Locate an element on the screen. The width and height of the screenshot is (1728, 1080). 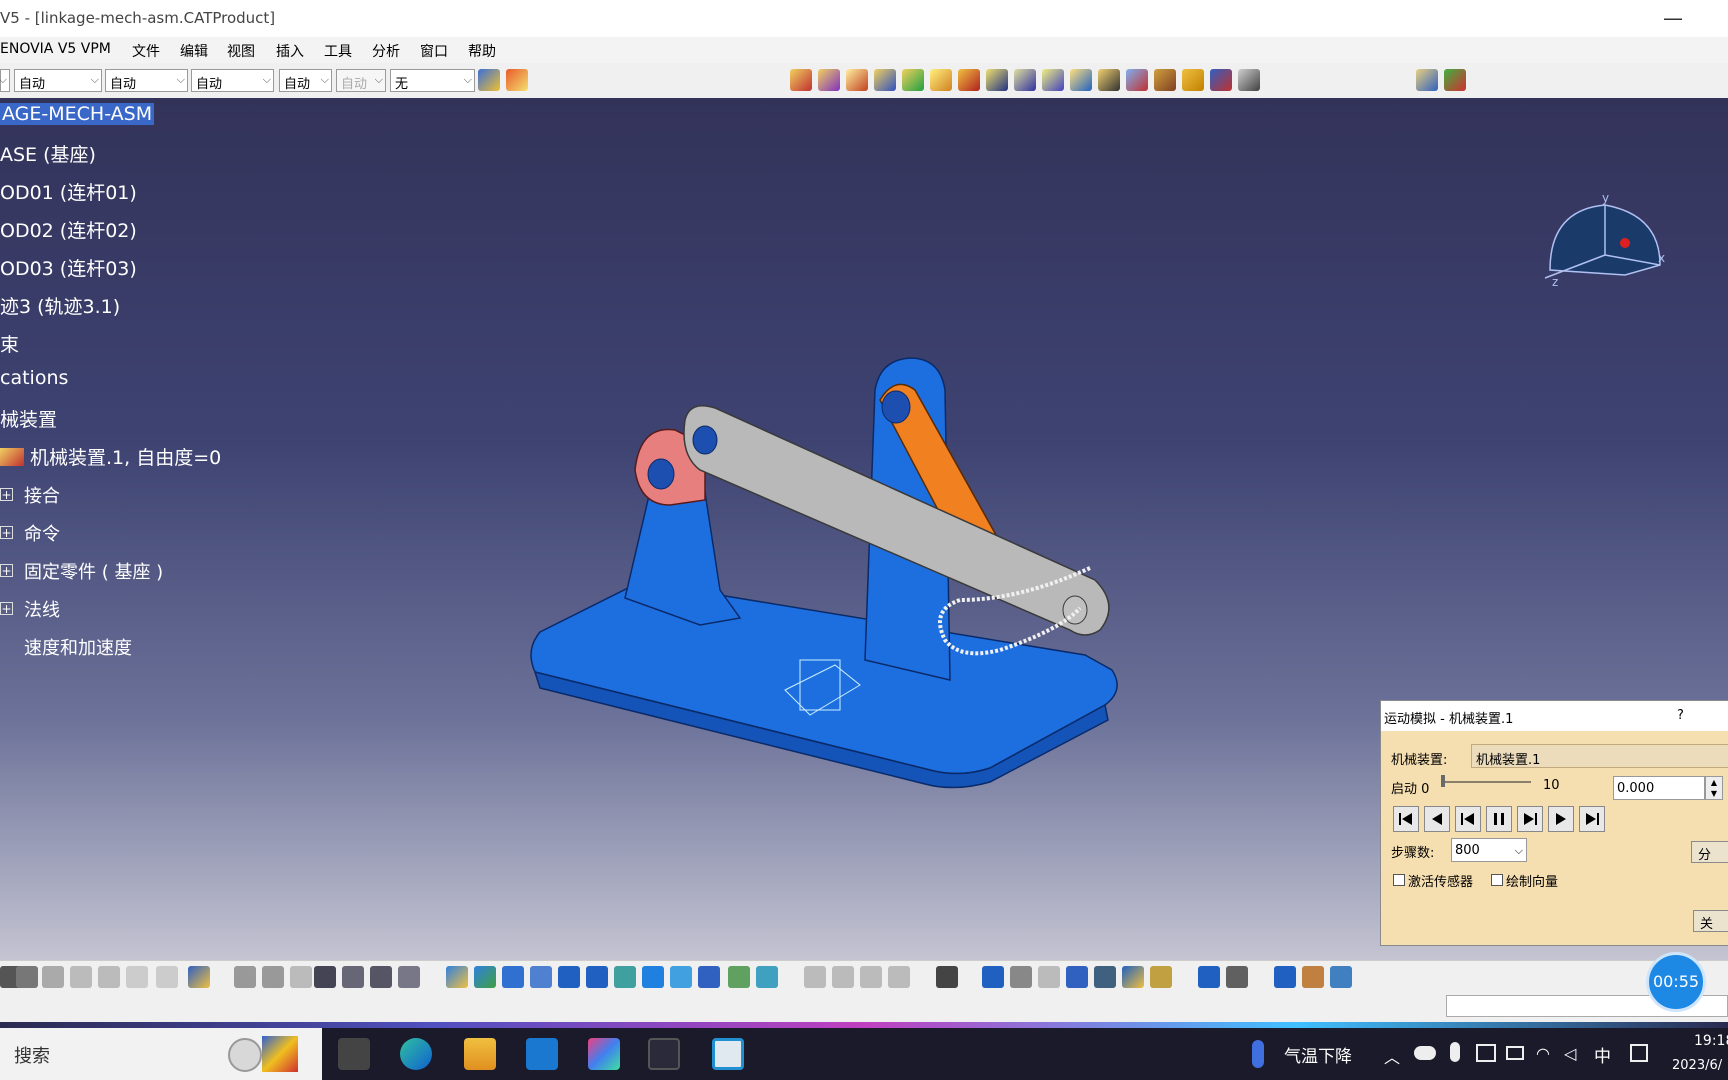
simulation-icon is located at coordinates (997, 80).